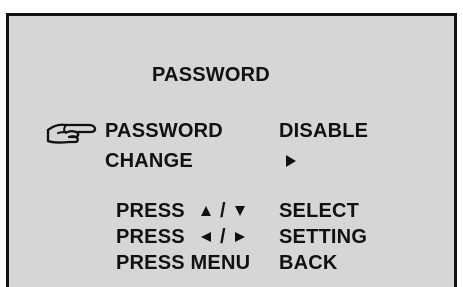  Describe the element at coordinates (183, 263) in the screenshot. I see `help-prefix-3: PRESS MENU` at that location.